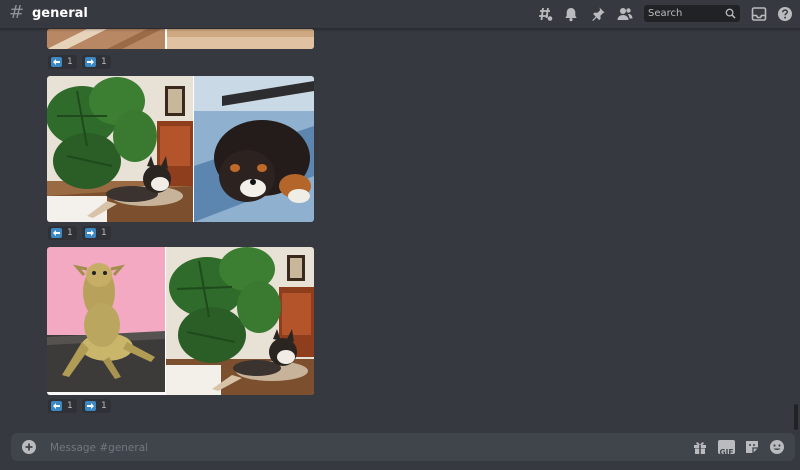  I want to click on image-gallery-dogs, so click(180, 149).